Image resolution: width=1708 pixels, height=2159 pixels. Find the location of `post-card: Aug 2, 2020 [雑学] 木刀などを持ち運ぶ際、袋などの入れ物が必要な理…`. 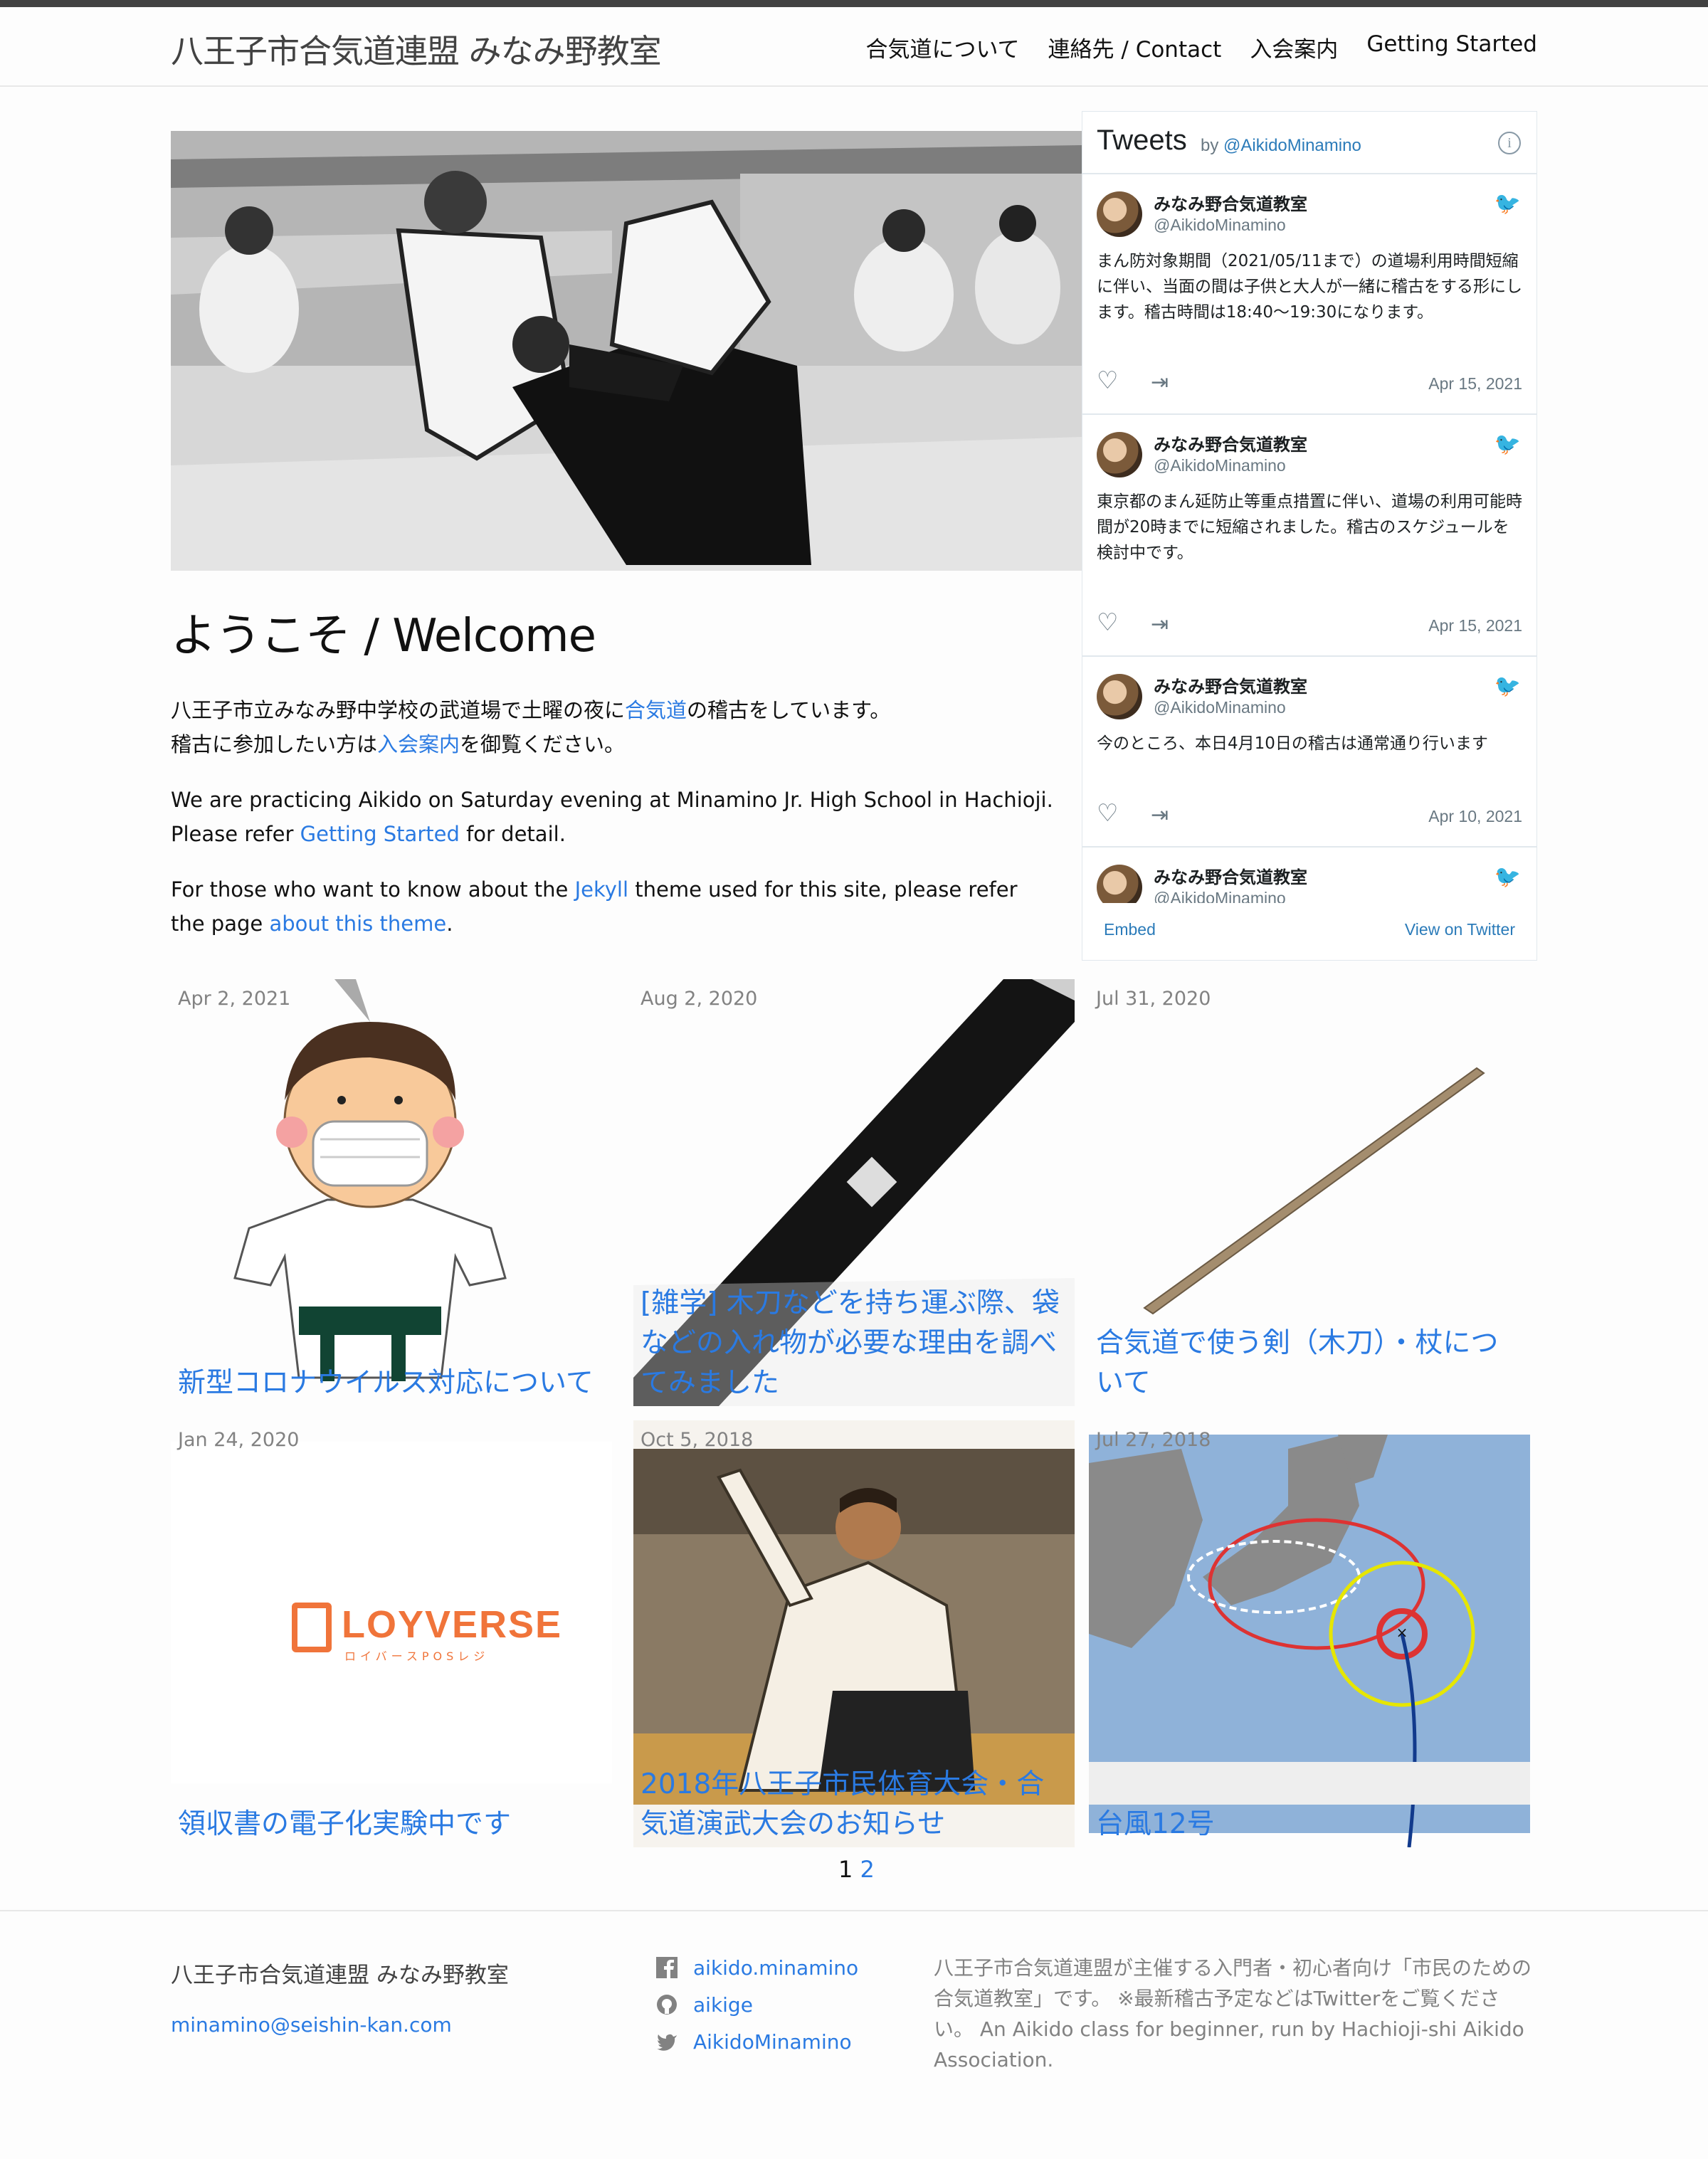

post-card: Aug 2, 2020 [雑学] 木刀などを持ち運ぶ際、袋などの入れ物が必要な理… is located at coordinates (854, 1192).